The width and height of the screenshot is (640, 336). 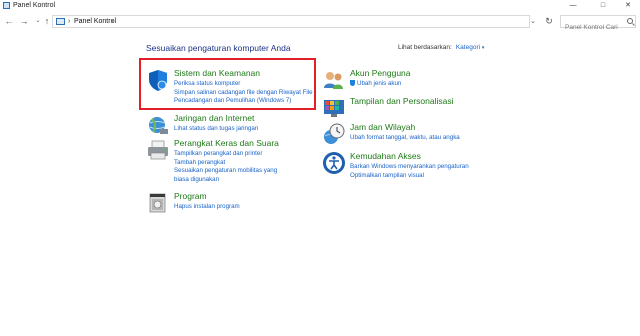 I want to click on close-button: ✕, so click(x=627, y=6).